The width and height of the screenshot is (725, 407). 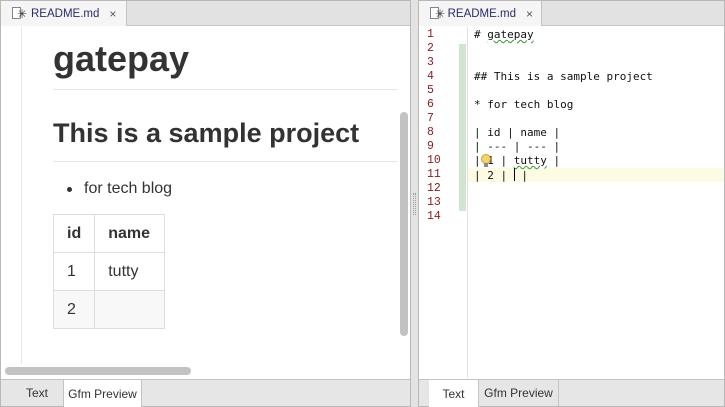 I want to click on table-cell: tutty, so click(x=130, y=271).